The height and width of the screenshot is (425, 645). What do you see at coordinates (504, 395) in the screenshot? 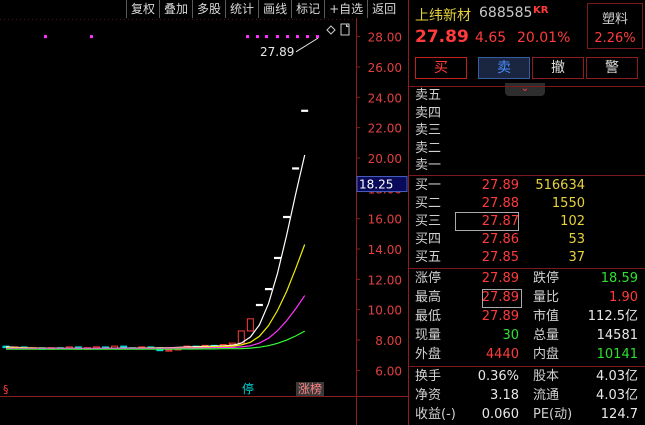
I see `fundamental-value: 3.18` at bounding box center [504, 395].